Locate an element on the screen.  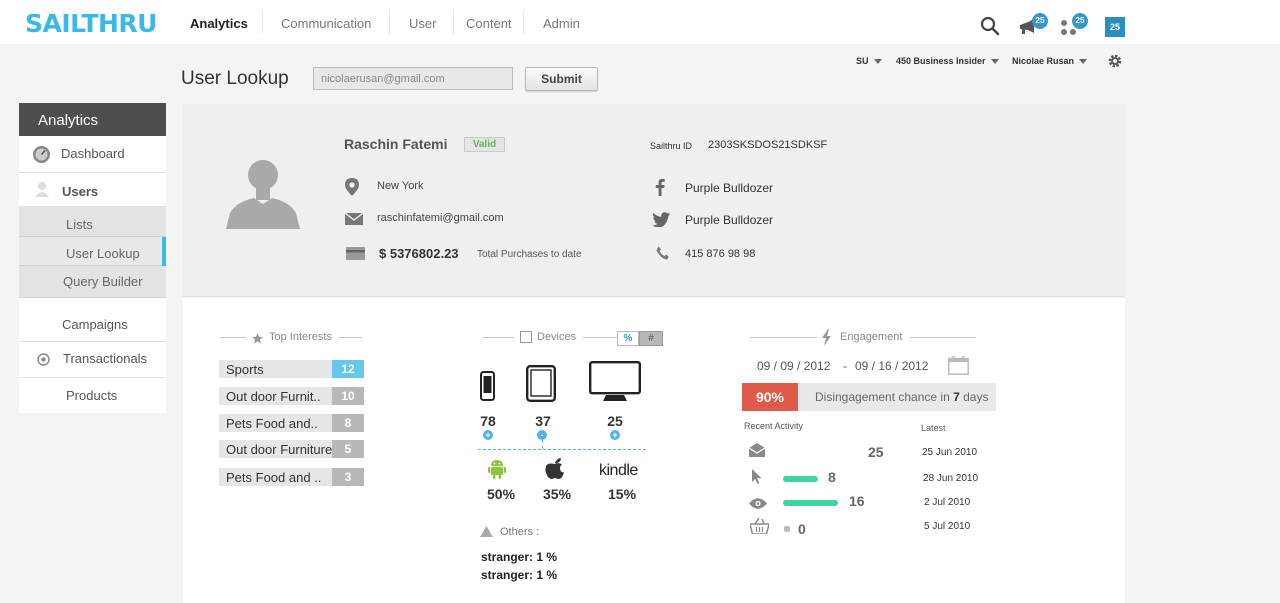
interest-item: Out door Furniture 5 is located at coordinates (291, 449).